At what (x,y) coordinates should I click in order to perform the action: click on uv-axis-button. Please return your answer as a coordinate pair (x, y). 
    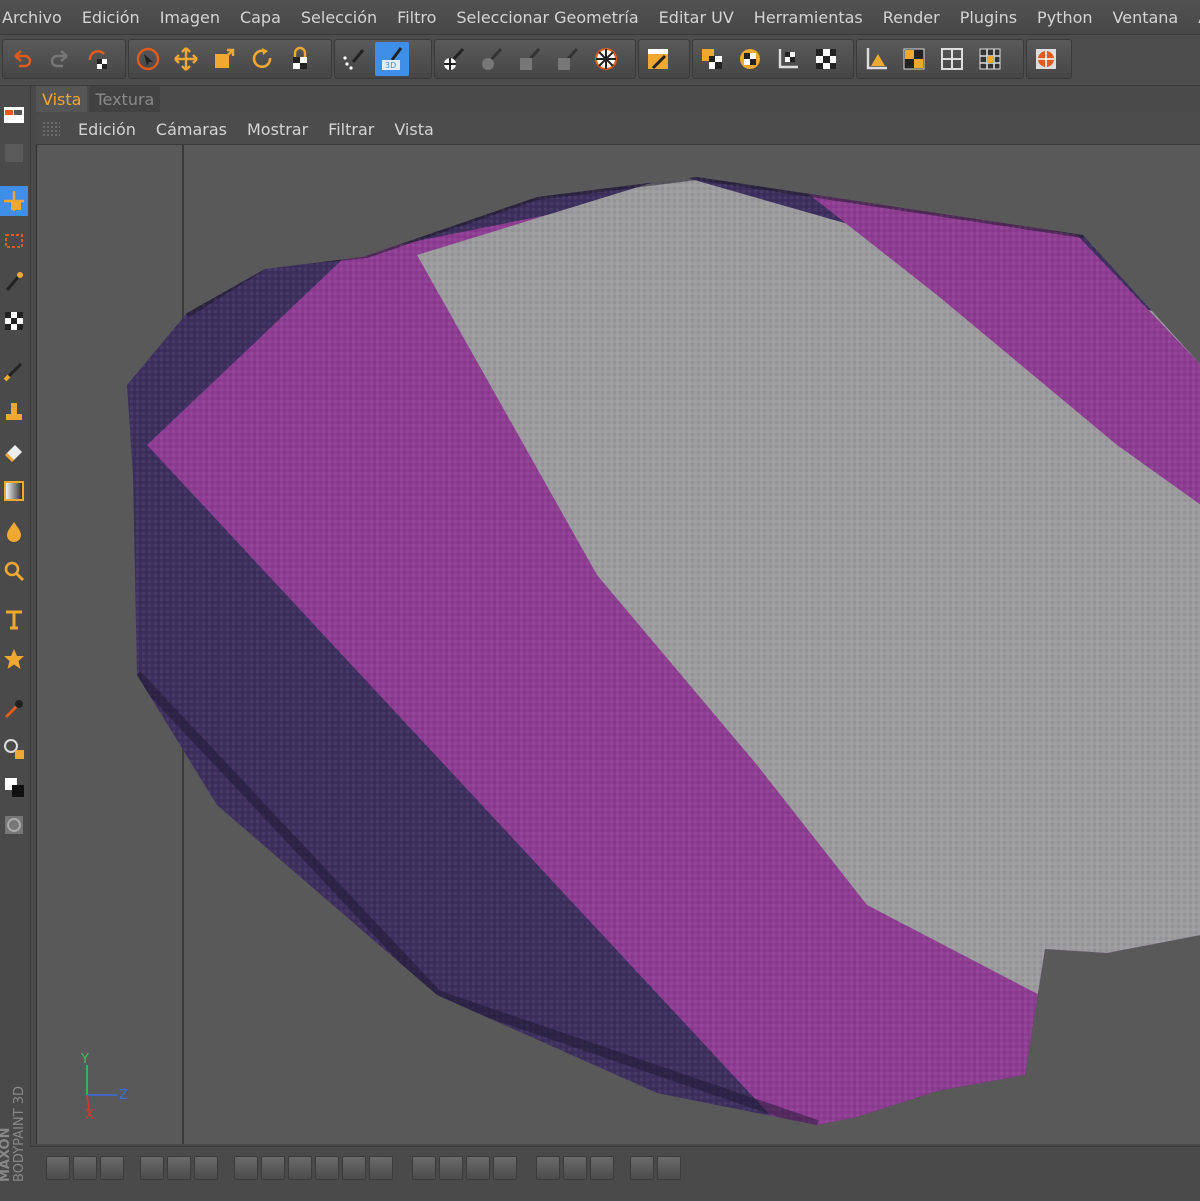
    Looking at the image, I should click on (788, 59).